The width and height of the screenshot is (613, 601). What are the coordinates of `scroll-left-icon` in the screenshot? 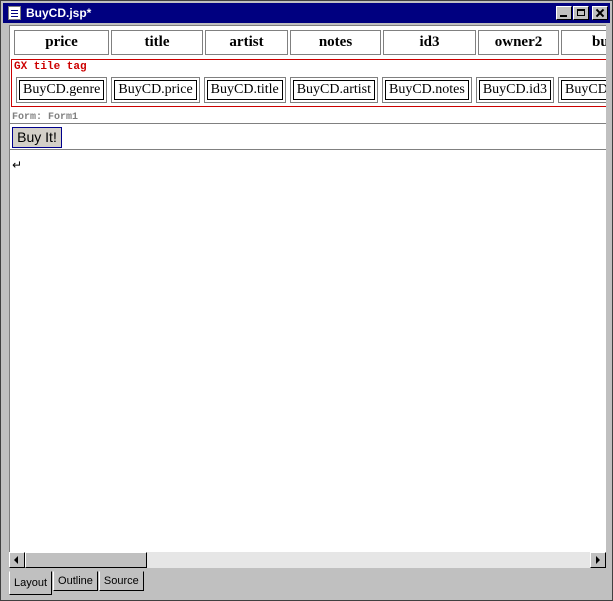 It's located at (17, 560).